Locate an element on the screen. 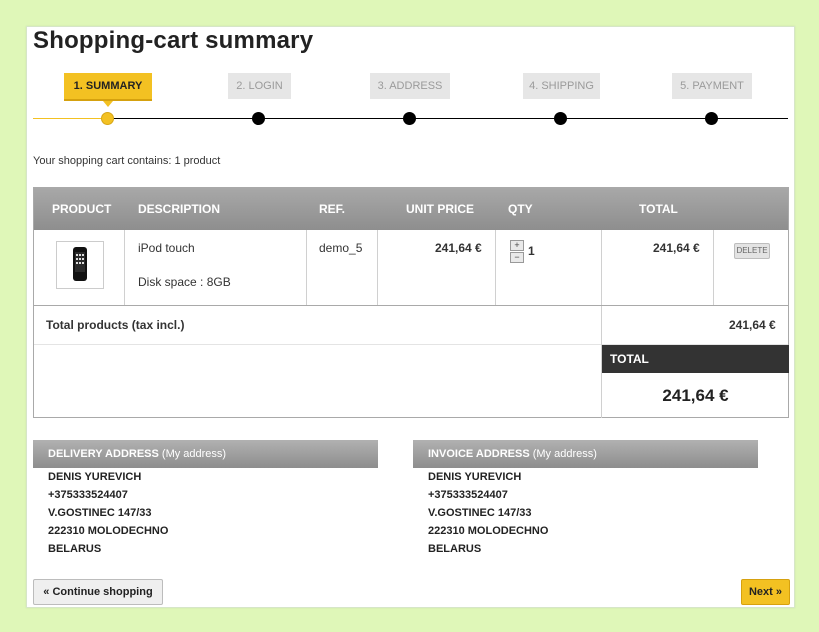 The height and width of the screenshot is (632, 819). delivery-address-line: DENIS YUREVICH is located at coordinates (95, 477).